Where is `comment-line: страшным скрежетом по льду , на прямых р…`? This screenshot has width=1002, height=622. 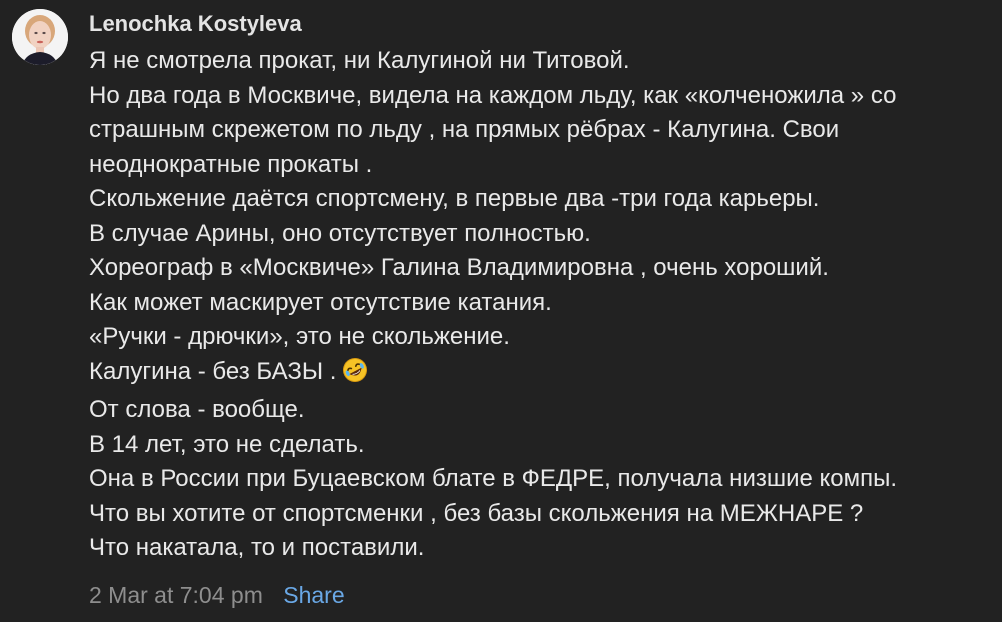
comment-line: страшным скрежетом по льду , на прямых р… is located at coordinates (464, 129).